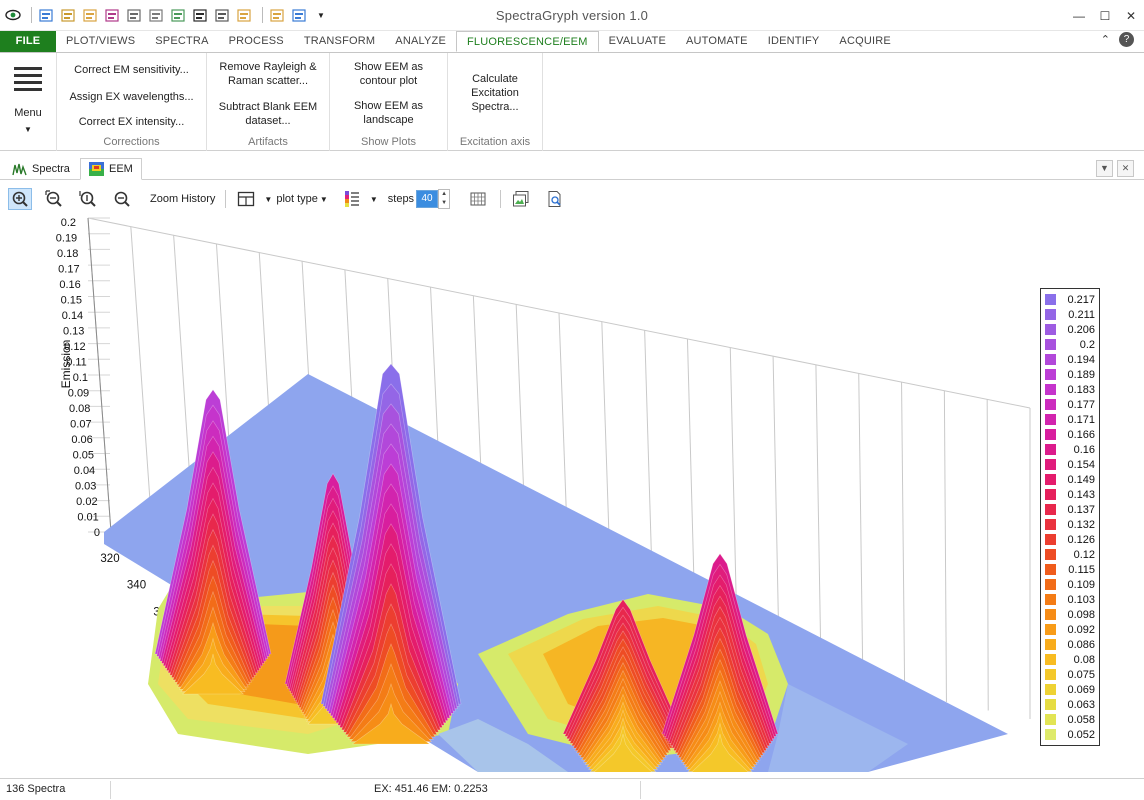 Image resolution: width=1144 pixels, height=800 pixels. Describe the element at coordinates (131, 142) in the screenshot. I see `group-label-corrections: Corrections` at that location.